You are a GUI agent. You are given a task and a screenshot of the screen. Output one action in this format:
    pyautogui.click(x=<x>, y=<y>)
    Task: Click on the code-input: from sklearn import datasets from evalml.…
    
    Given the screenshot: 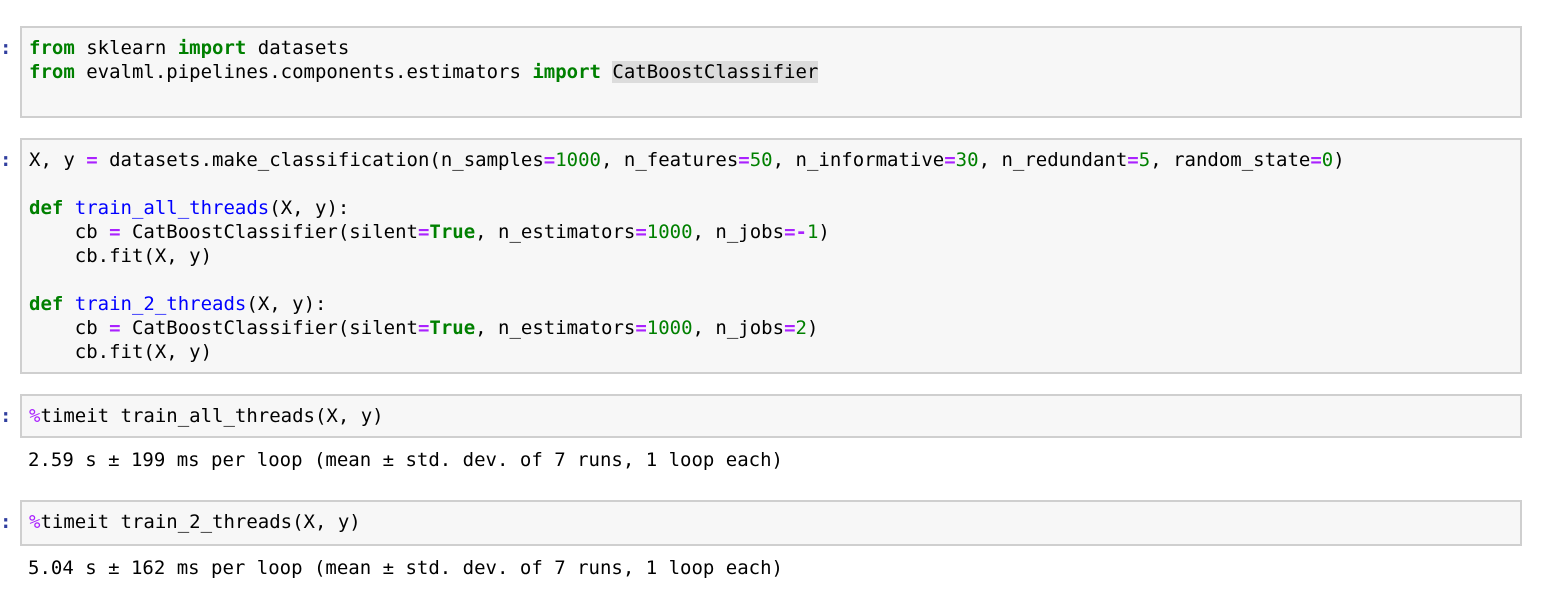 What is the action you would take?
    pyautogui.click(x=771, y=72)
    